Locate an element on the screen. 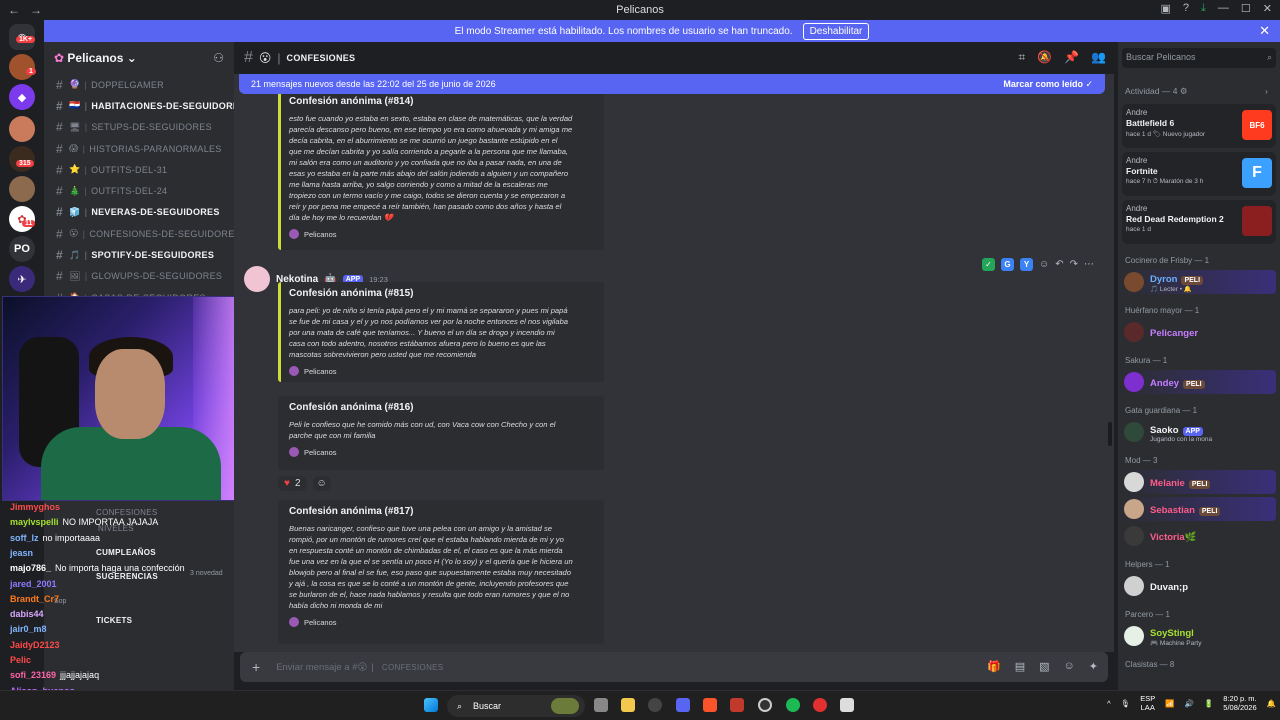  channel-habitaciones-de-seguidores: # 🇵🇾 | habitaciones-de-seguidores is located at coordinates (139, 105).